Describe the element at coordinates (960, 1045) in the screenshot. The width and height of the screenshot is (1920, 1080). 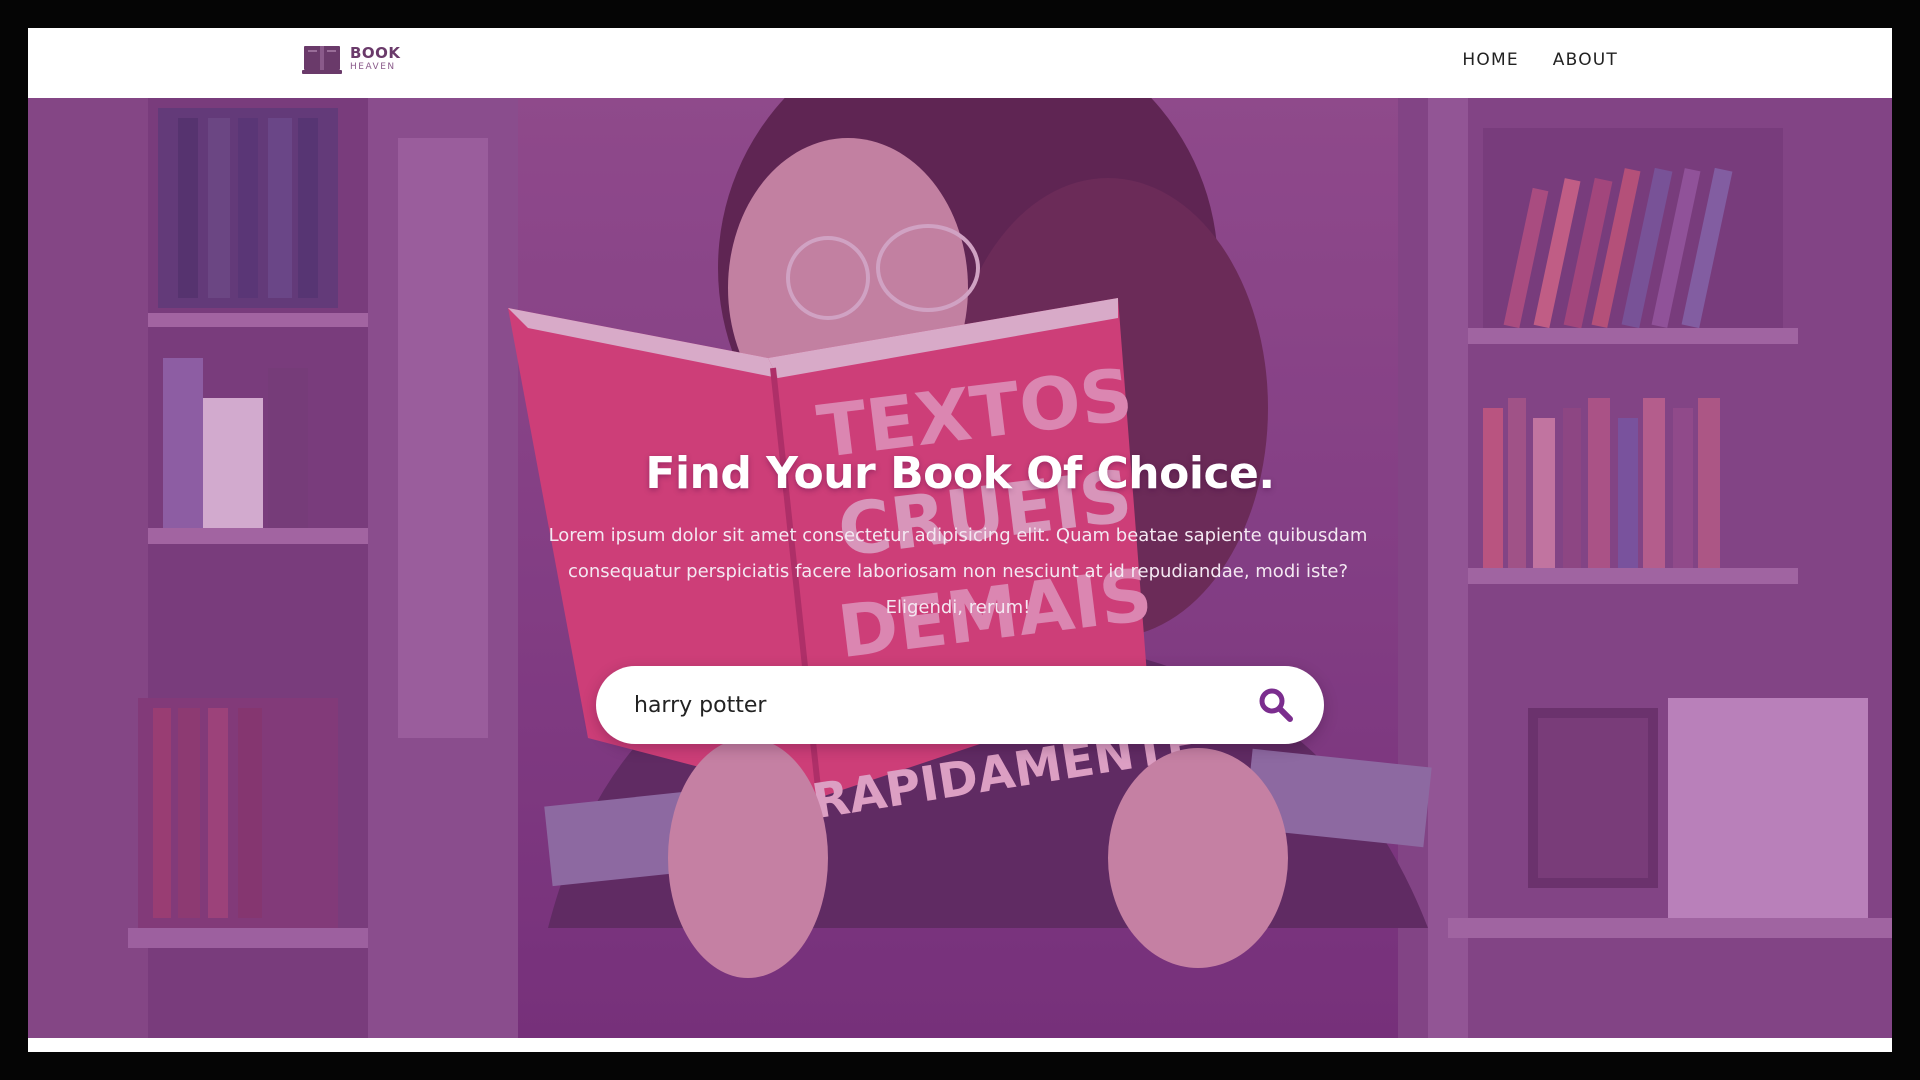
I see `page-bottom-strip` at that location.